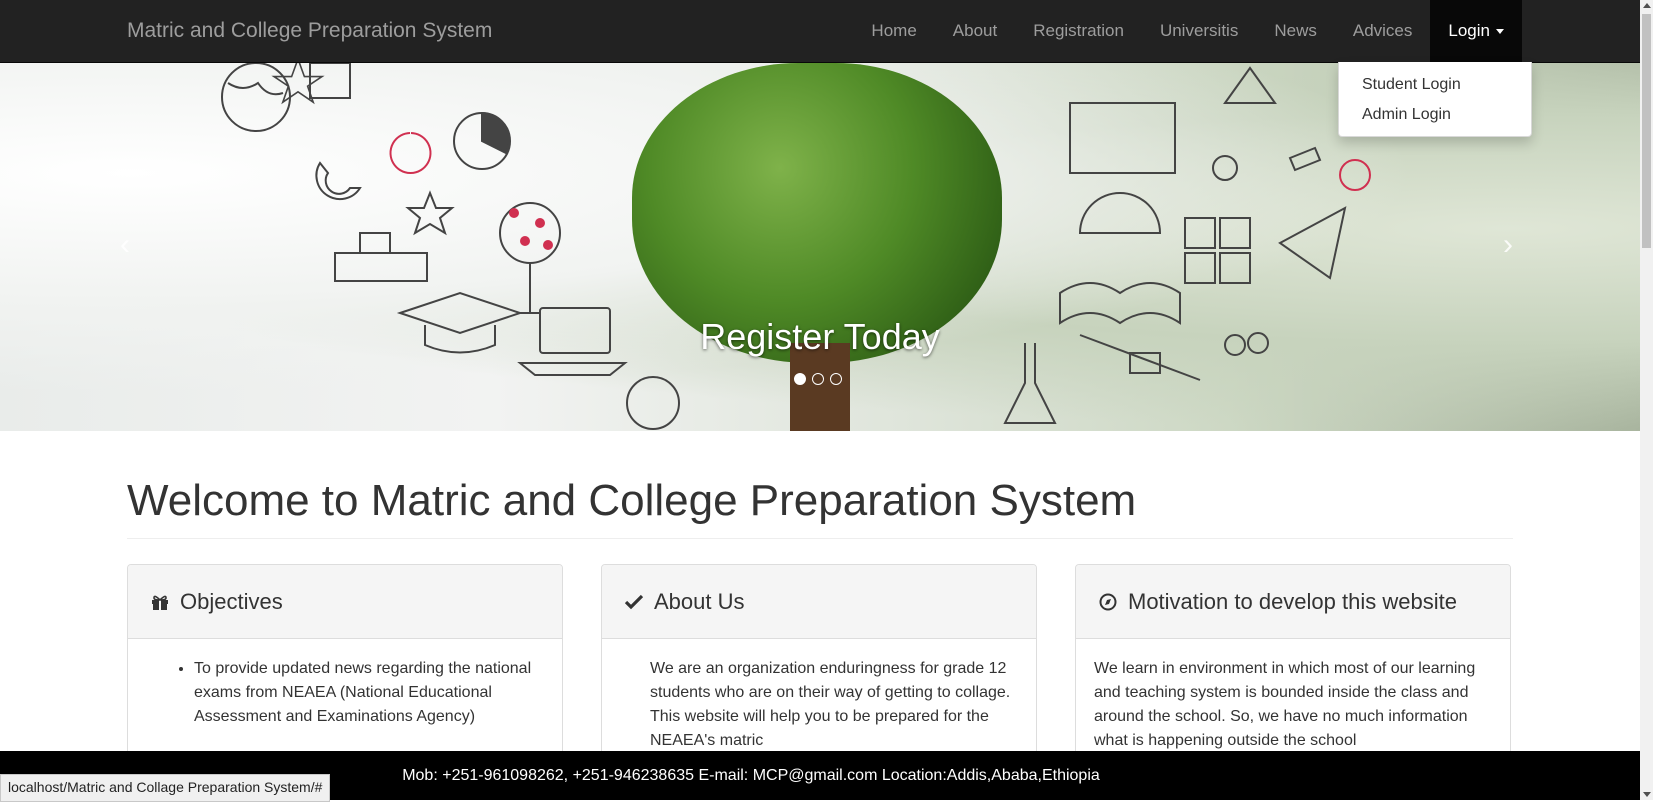 The height and width of the screenshot is (802, 1653). I want to click on scroll-down-arrow-icon, so click(1647, 794).